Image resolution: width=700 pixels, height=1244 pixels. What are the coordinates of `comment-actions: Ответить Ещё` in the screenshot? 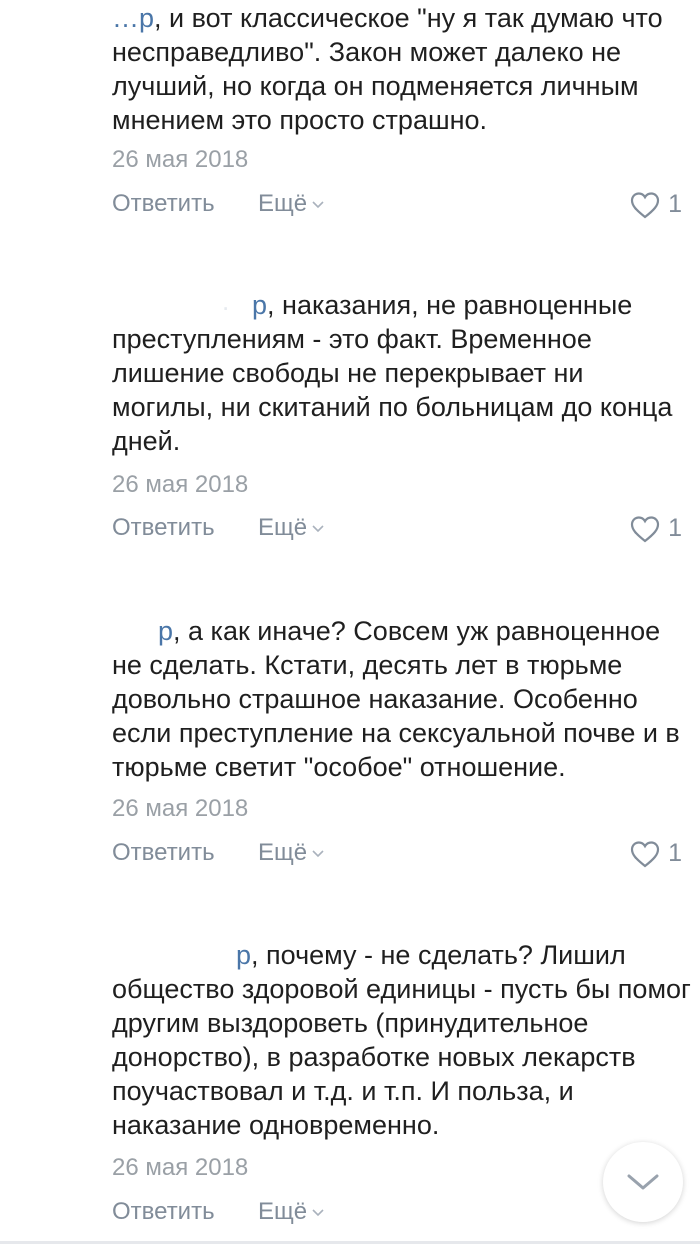 It's located at (350, 1215).